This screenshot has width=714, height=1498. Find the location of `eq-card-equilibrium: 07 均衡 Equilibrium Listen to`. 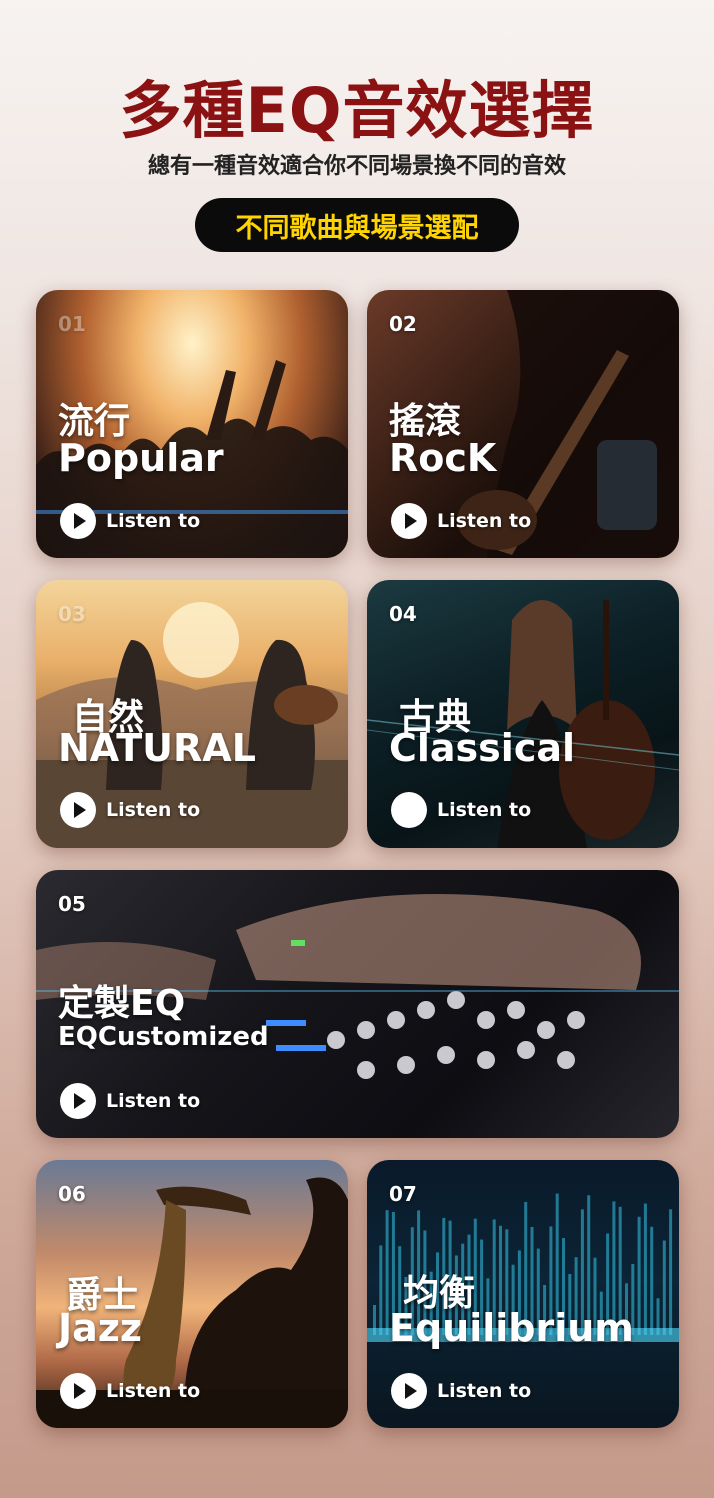

eq-card-equilibrium: 07 均衡 Equilibrium Listen to is located at coordinates (523, 1294).